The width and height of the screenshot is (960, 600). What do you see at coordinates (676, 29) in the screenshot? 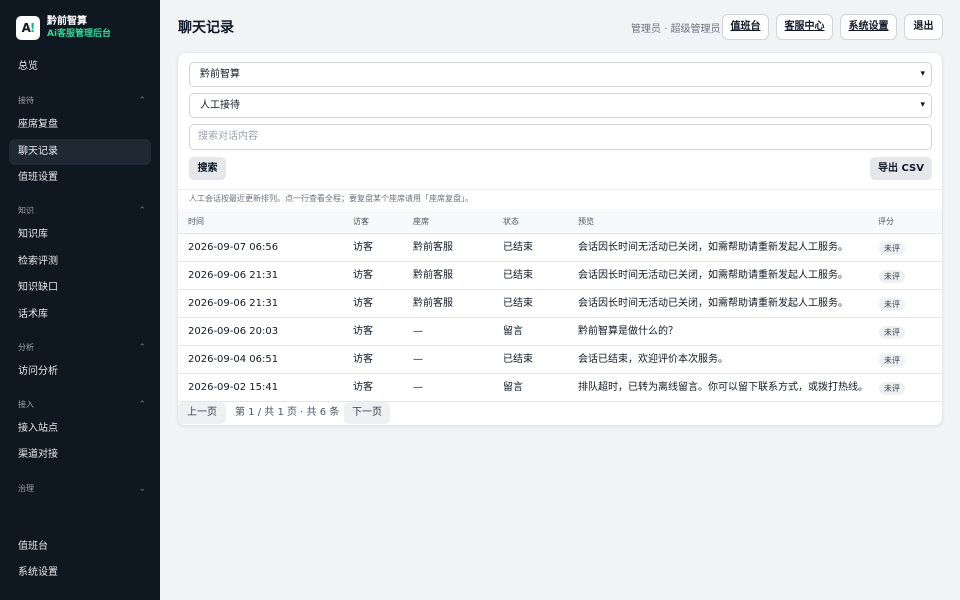
I see `user-role: 管理员 · 超级管理员` at bounding box center [676, 29].